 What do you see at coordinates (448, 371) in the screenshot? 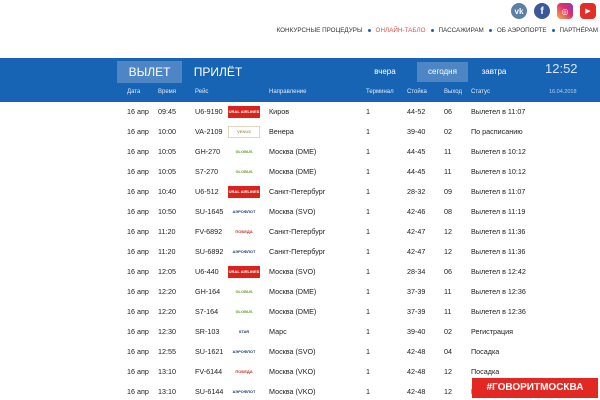
I see `boarding-gate: 12` at bounding box center [448, 371].